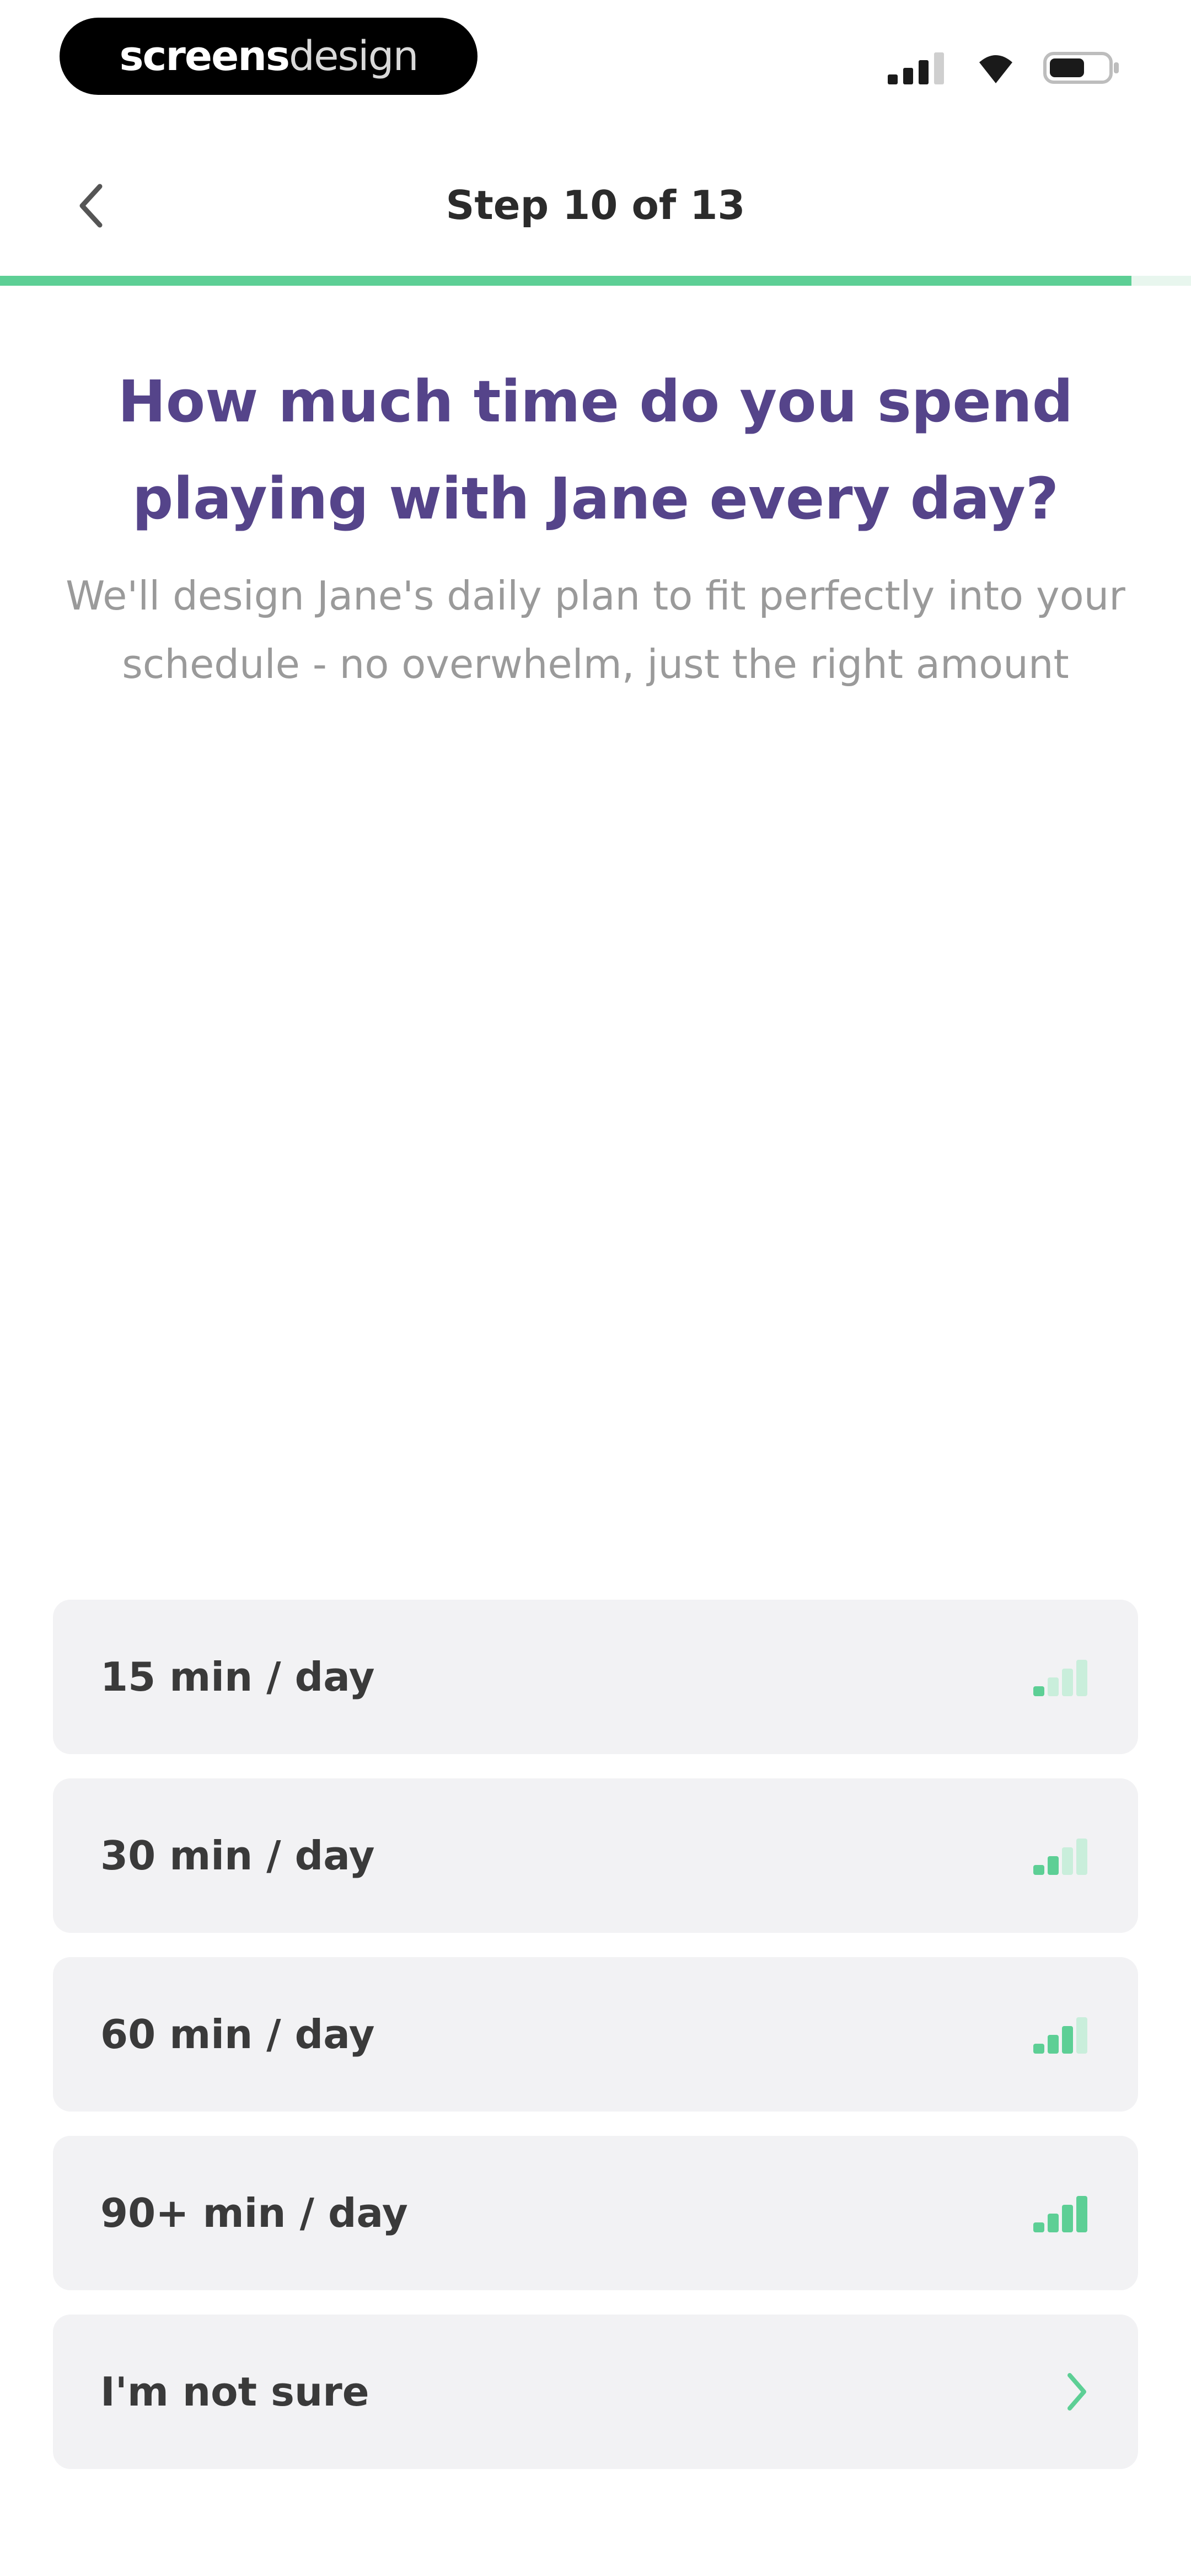  What do you see at coordinates (918, 67) in the screenshot?
I see `cellular-signal-icon` at bounding box center [918, 67].